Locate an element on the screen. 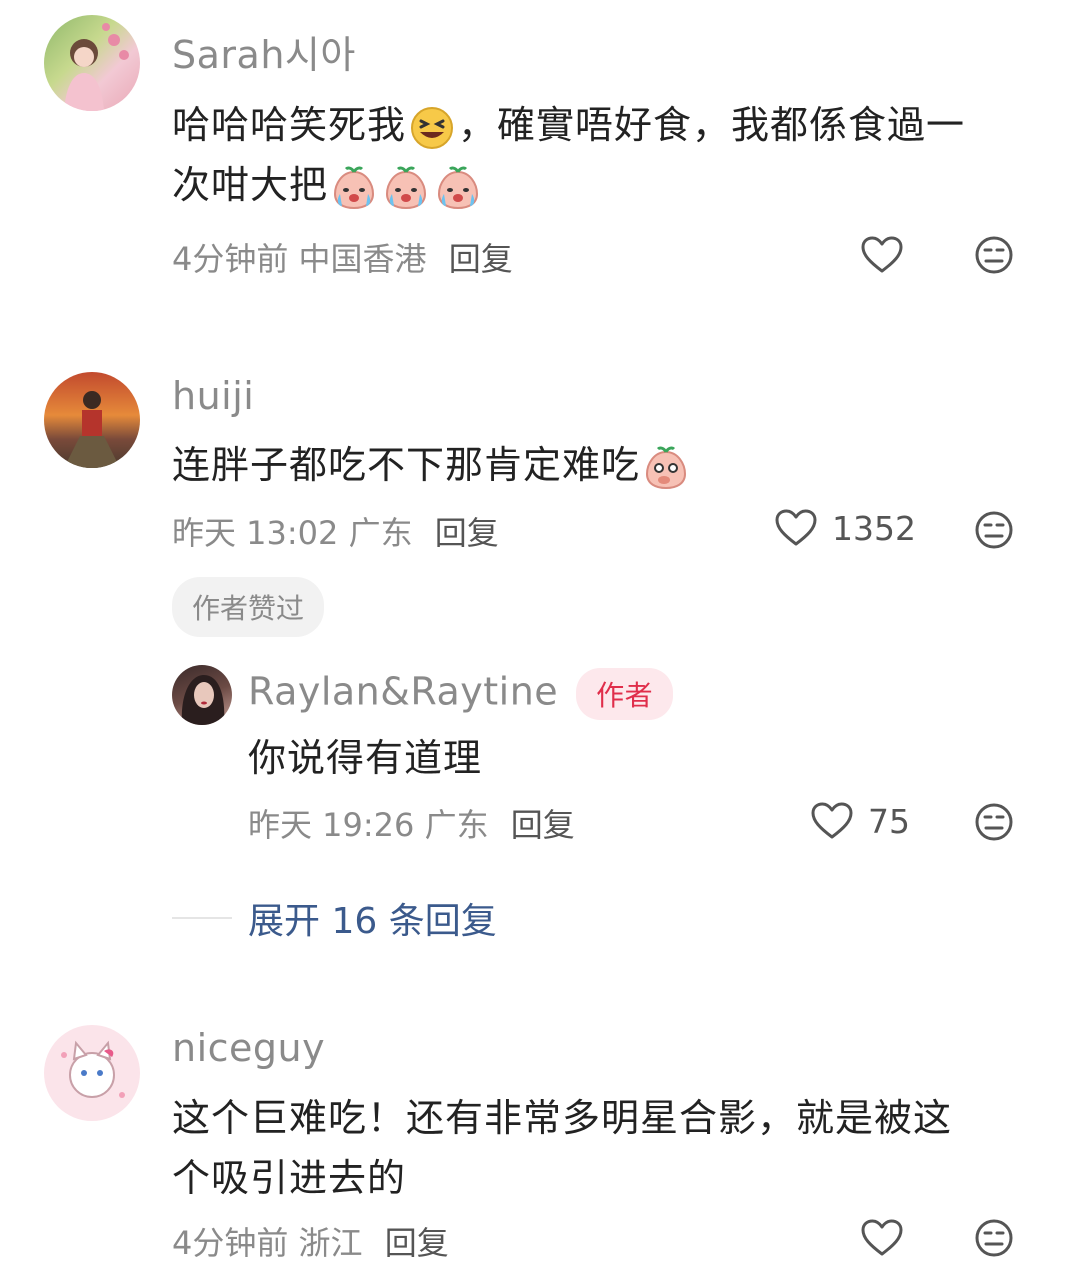 The width and height of the screenshot is (1080, 1279). comment-text-part: ，確實唔好食，我都係食過一 is located at coordinates (712, 125).